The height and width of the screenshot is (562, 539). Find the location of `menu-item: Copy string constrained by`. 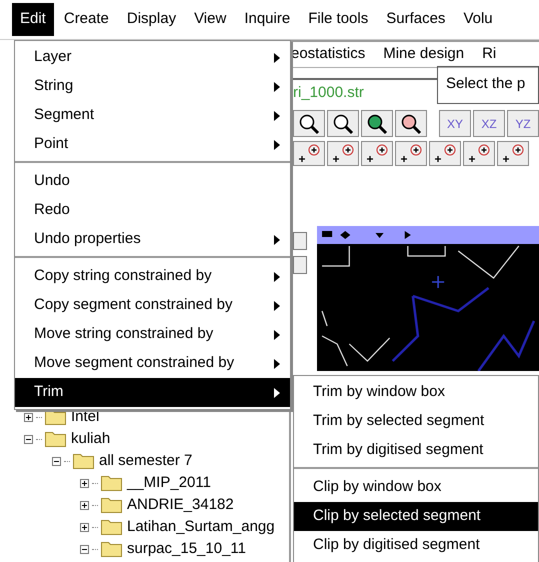

menu-item: Copy string constrained by is located at coordinates (152, 276).